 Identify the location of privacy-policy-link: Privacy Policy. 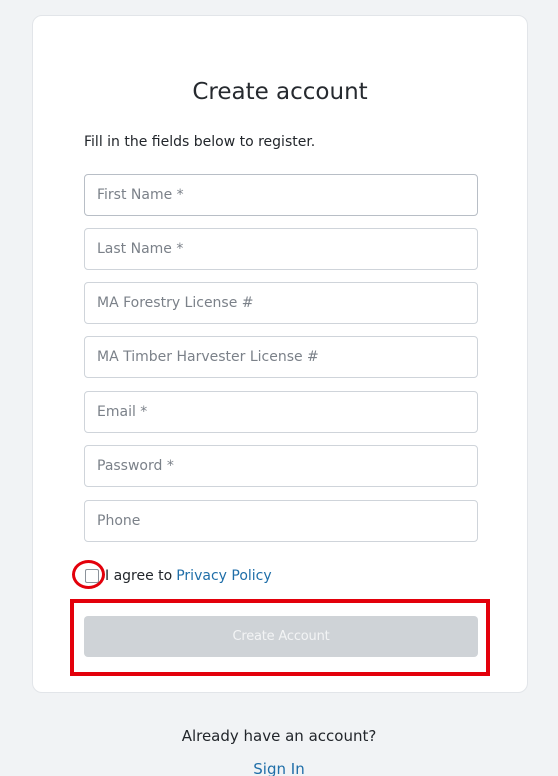
(223, 576).